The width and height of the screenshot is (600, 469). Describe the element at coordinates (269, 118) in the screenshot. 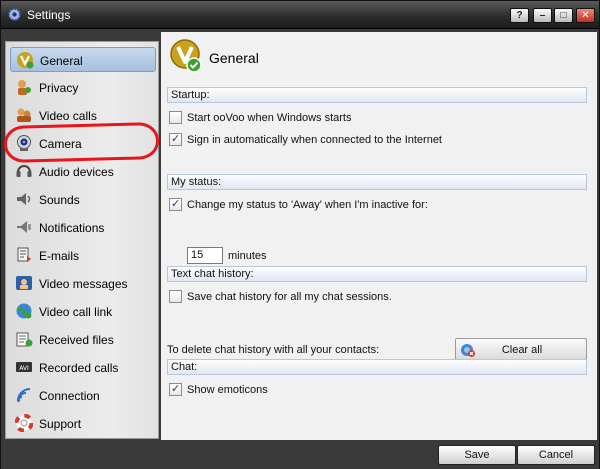

I see `checkbox-label: Start ooVoo when Windows starts` at that location.